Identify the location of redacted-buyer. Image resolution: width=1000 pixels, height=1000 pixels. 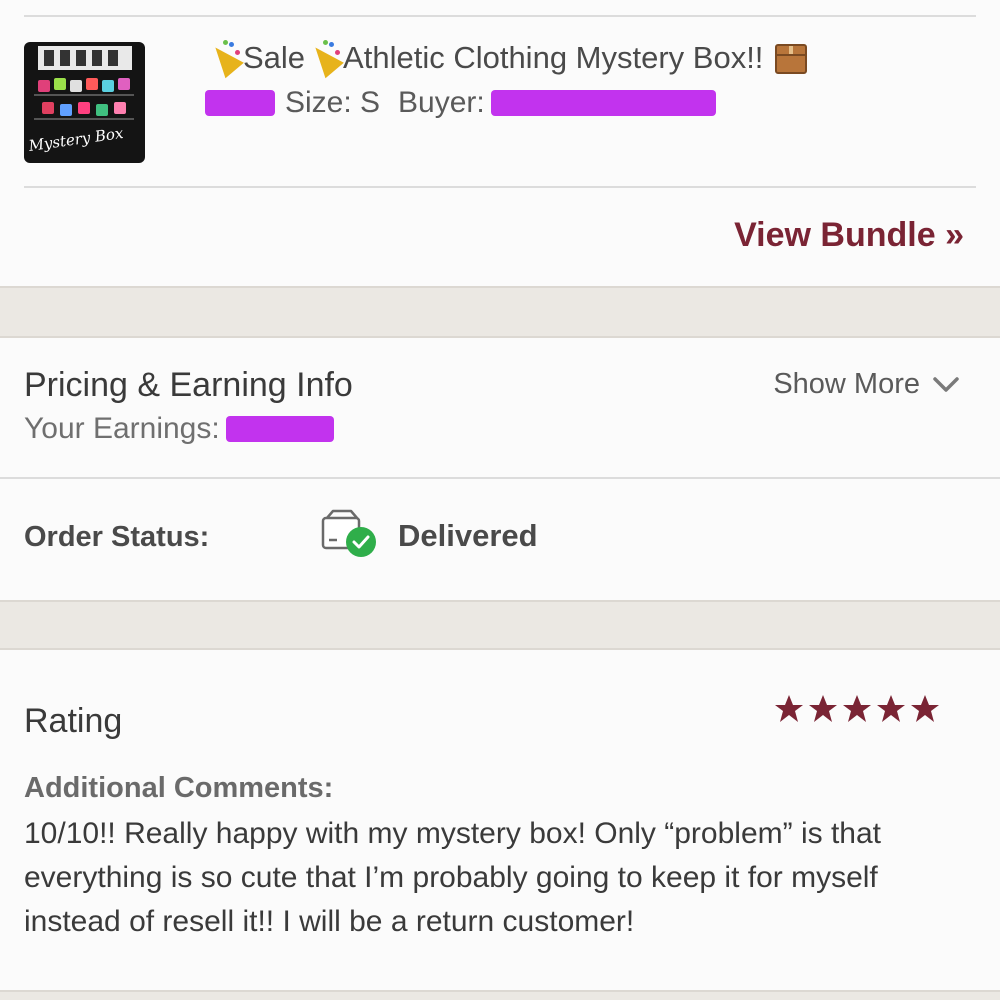
(603, 103).